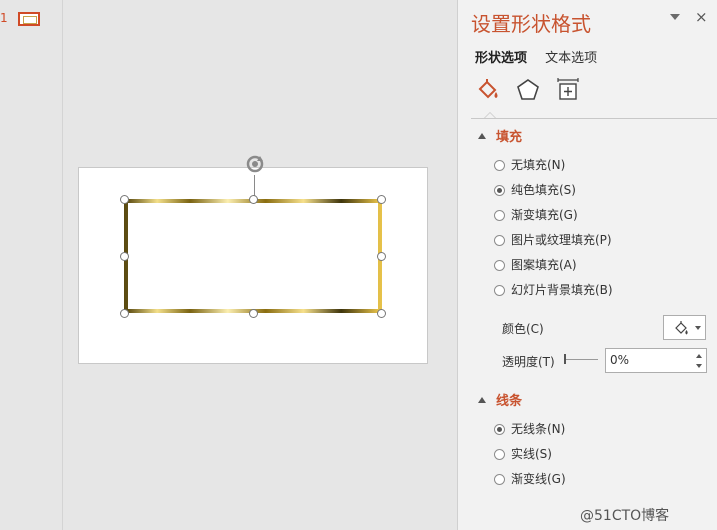 The image size is (717, 530). I want to click on resize-handle-left, so click(124, 256).